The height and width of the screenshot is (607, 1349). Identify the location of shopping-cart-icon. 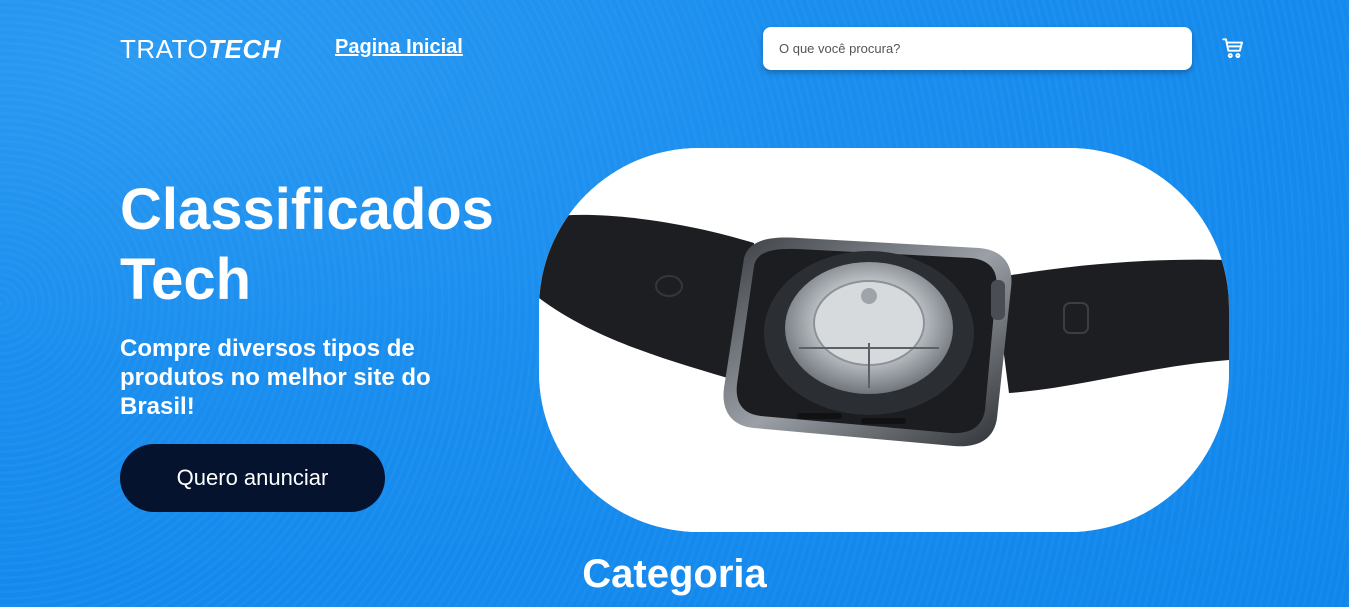
(1233, 48).